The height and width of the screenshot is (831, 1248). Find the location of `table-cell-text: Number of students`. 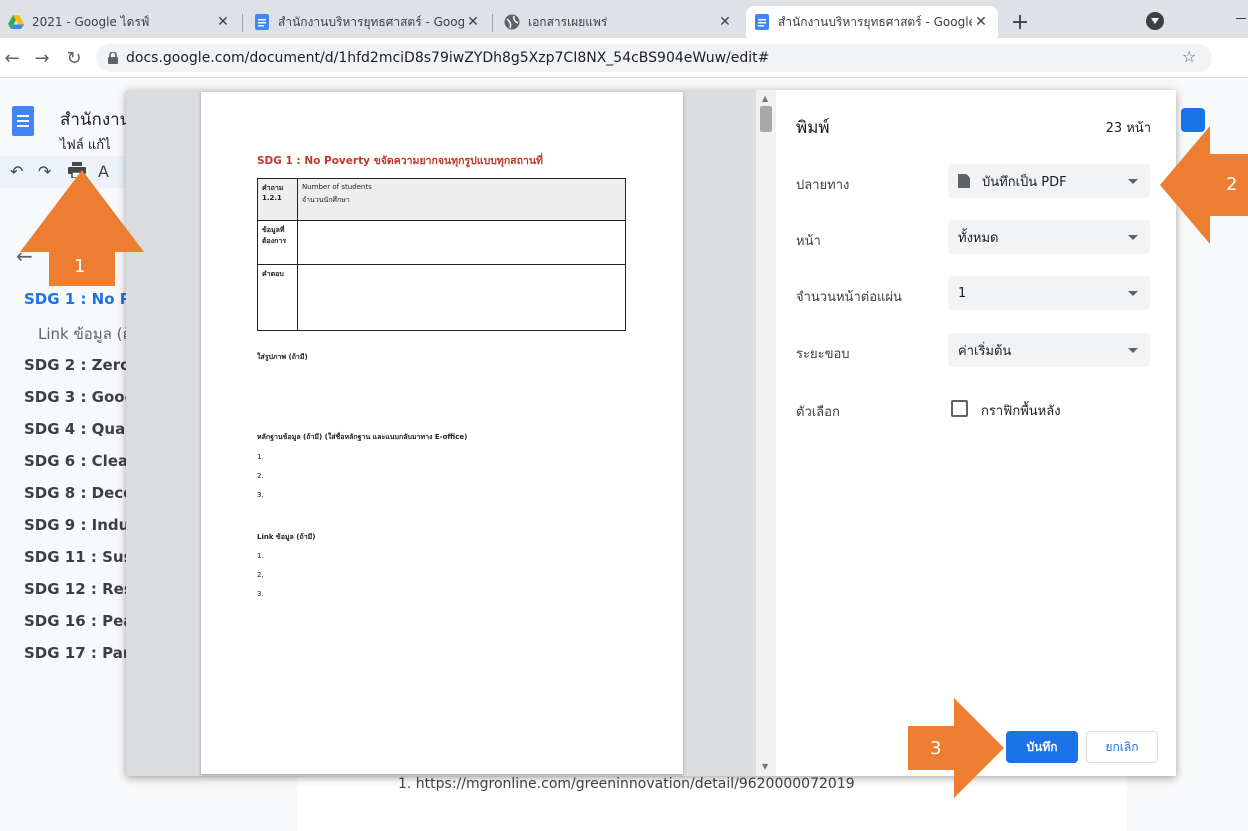

table-cell-text: Number of students is located at coordinates (337, 187).